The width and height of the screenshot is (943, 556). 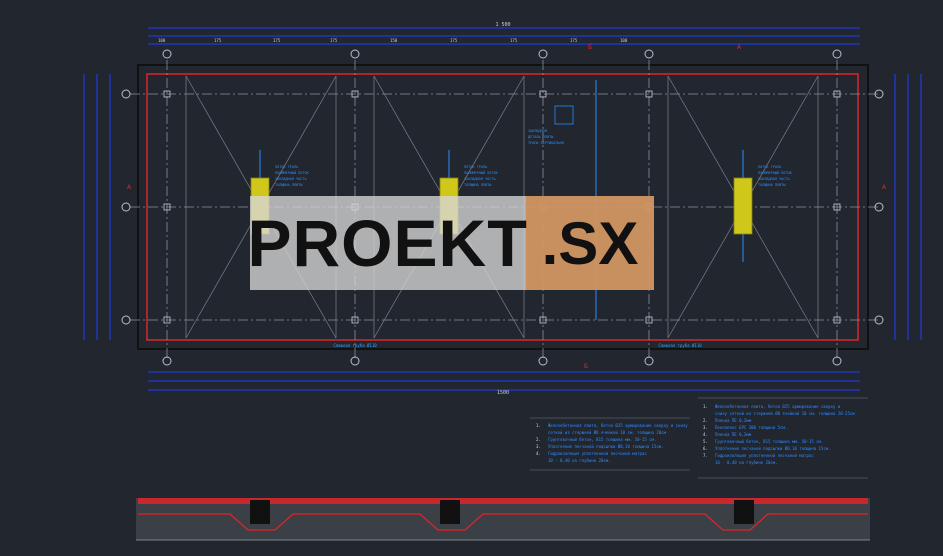 What do you see at coordinates (540, 137) in the screenshot?
I see `svg-text: ДЕТАЛЬ ПЛИТЫ` at bounding box center [540, 137].